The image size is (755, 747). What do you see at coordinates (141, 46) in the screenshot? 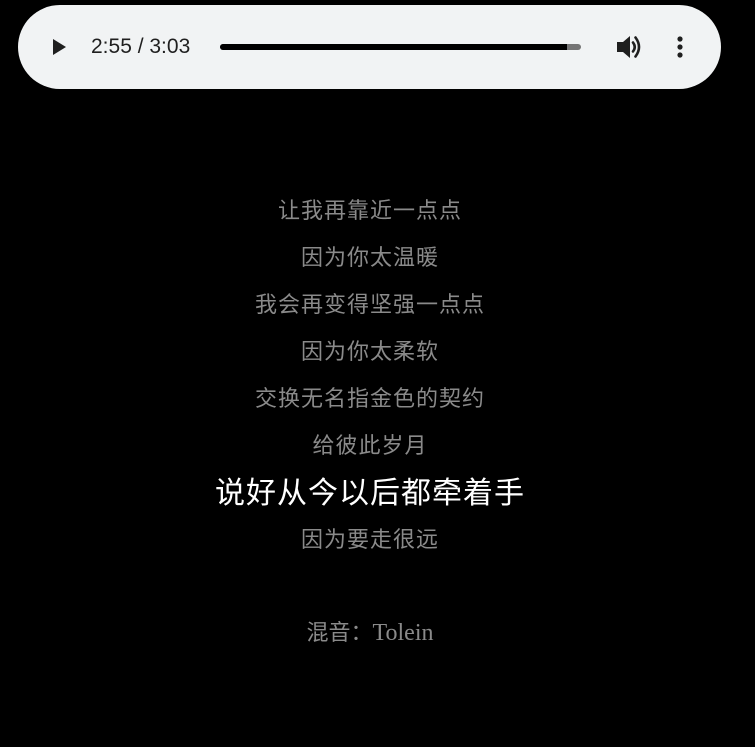
I see `time-display: 2:55 / 3:03` at bounding box center [141, 46].